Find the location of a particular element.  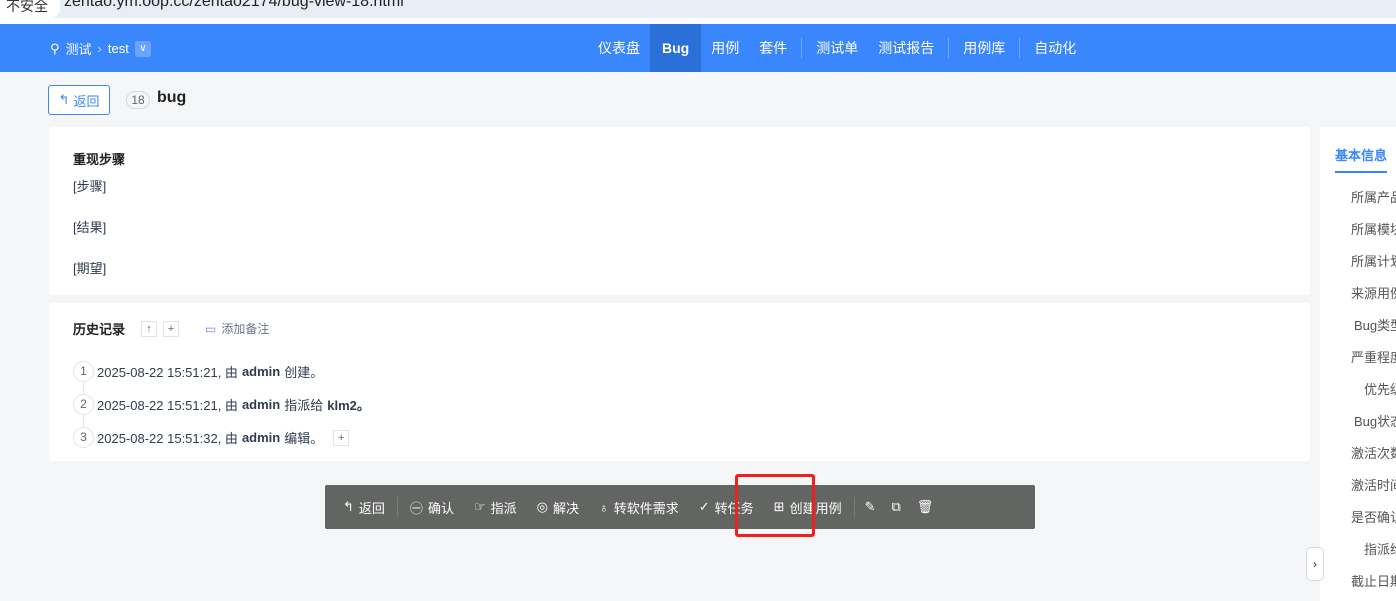

label: 转软件需求 is located at coordinates (646, 508).